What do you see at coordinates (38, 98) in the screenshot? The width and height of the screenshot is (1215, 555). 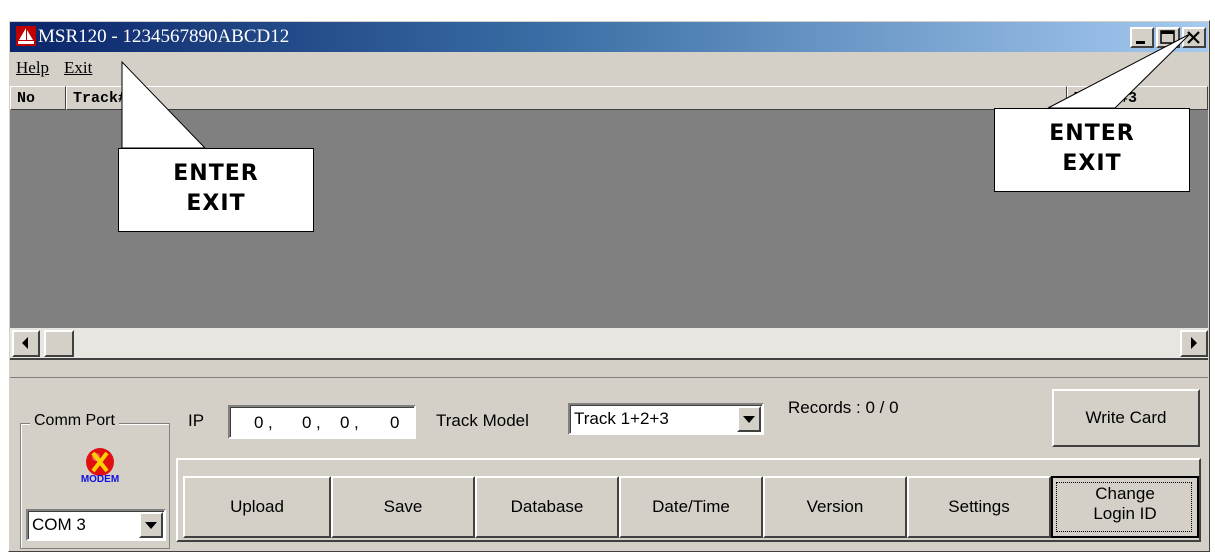 I see `column-header-no: No` at bounding box center [38, 98].